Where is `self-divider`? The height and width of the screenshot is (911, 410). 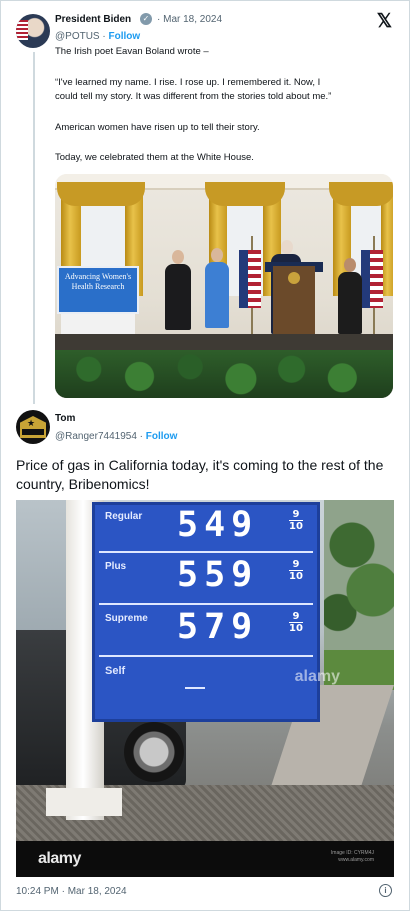 self-divider is located at coordinates (195, 688).